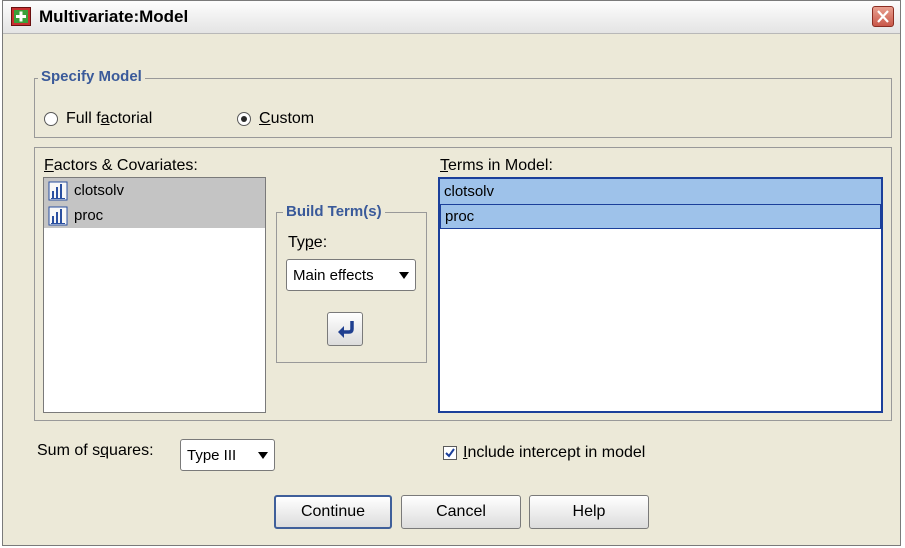 This screenshot has height=548, width=905. I want to click on arrow-right-icon, so click(346, 329).